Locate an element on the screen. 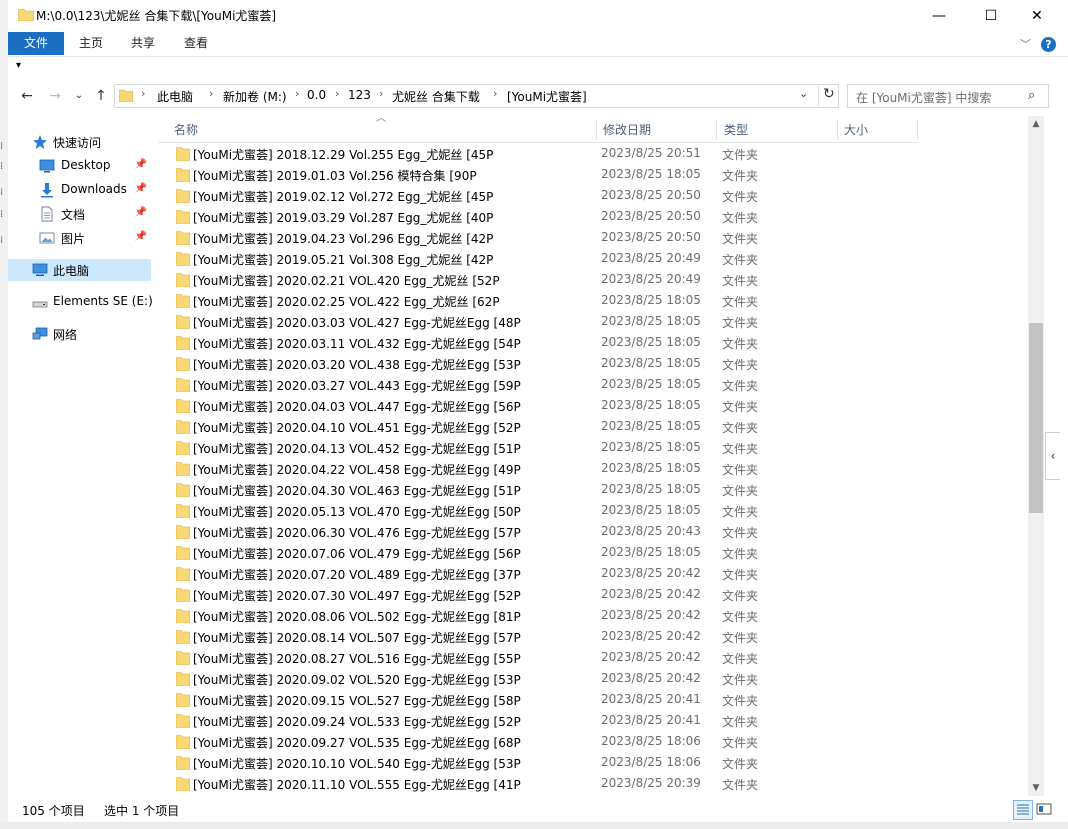 This screenshot has width=1068, height=829. search-input: 在 [YouMi尤蜜荟] 中搜索 ⌕ is located at coordinates (948, 96).